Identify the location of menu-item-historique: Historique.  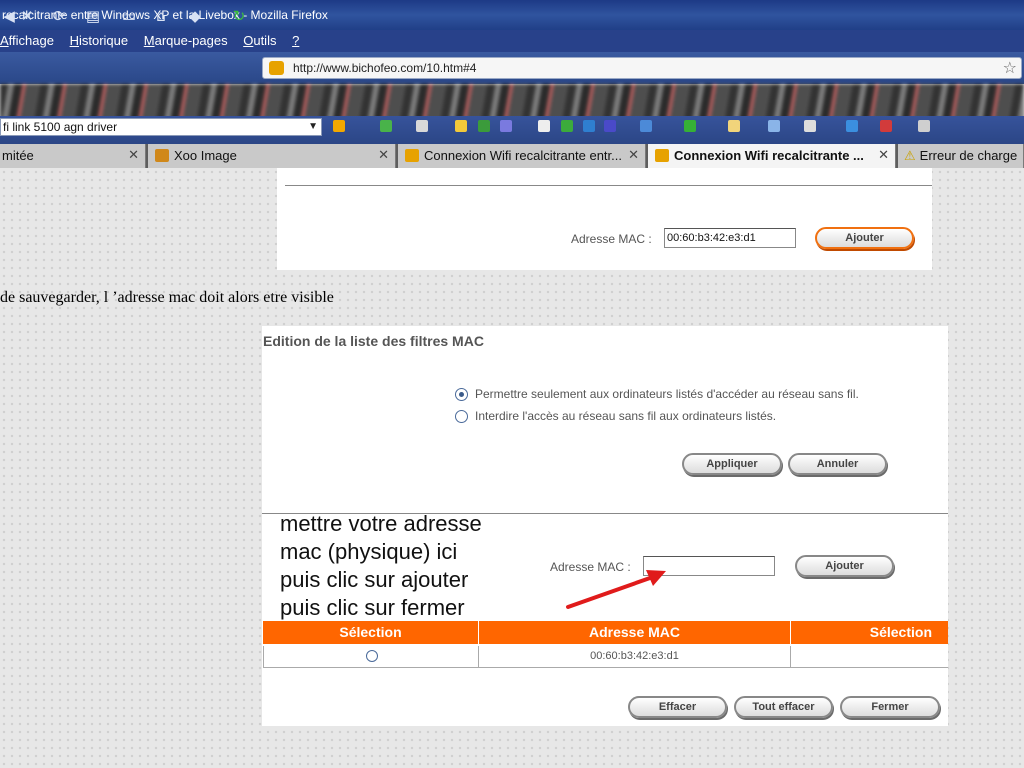
(99, 40).